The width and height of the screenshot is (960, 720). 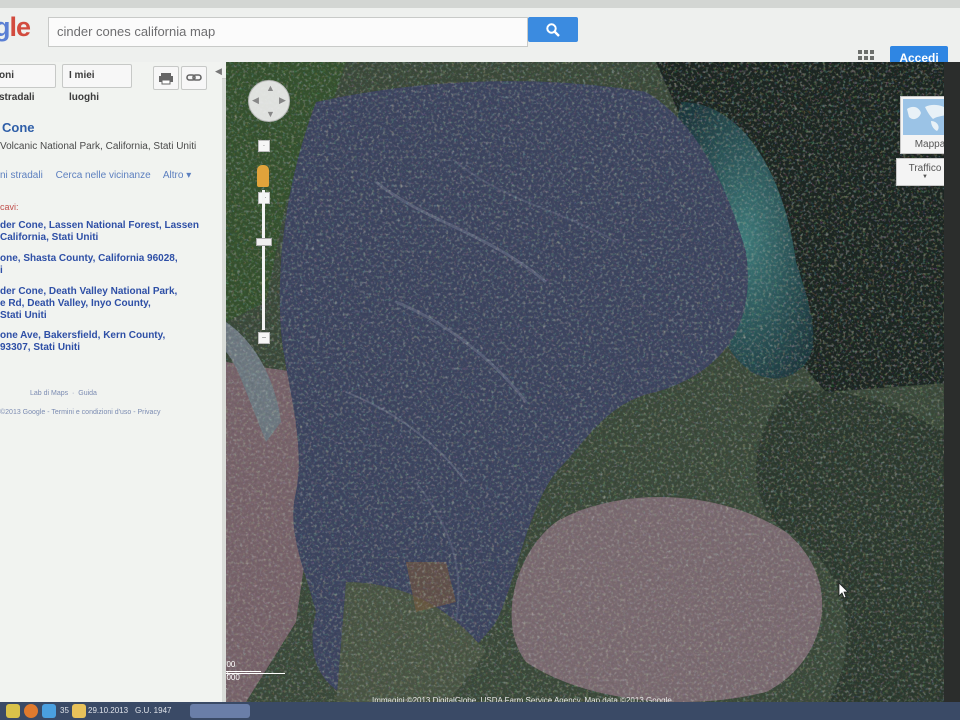 I want to click on browser-tab-strip, so click(x=480, y=4).